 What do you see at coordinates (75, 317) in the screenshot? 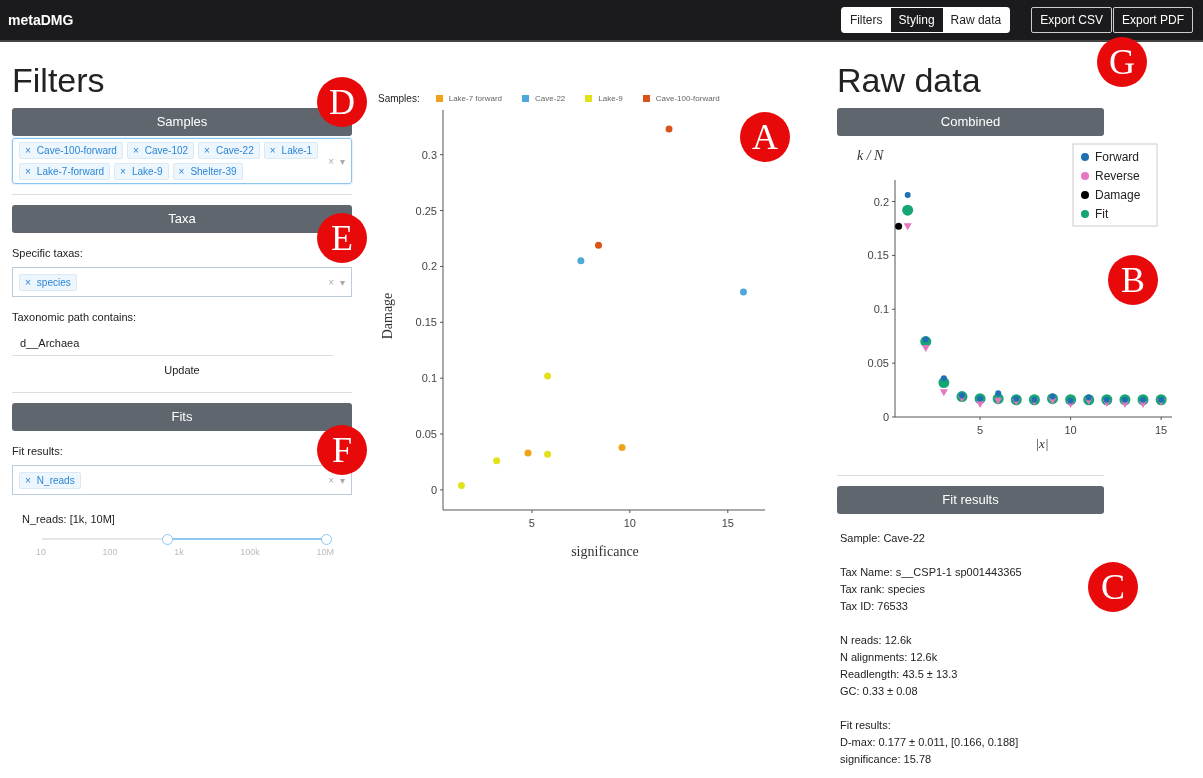
I see `field-label: Taxonomic path contains:` at bounding box center [75, 317].